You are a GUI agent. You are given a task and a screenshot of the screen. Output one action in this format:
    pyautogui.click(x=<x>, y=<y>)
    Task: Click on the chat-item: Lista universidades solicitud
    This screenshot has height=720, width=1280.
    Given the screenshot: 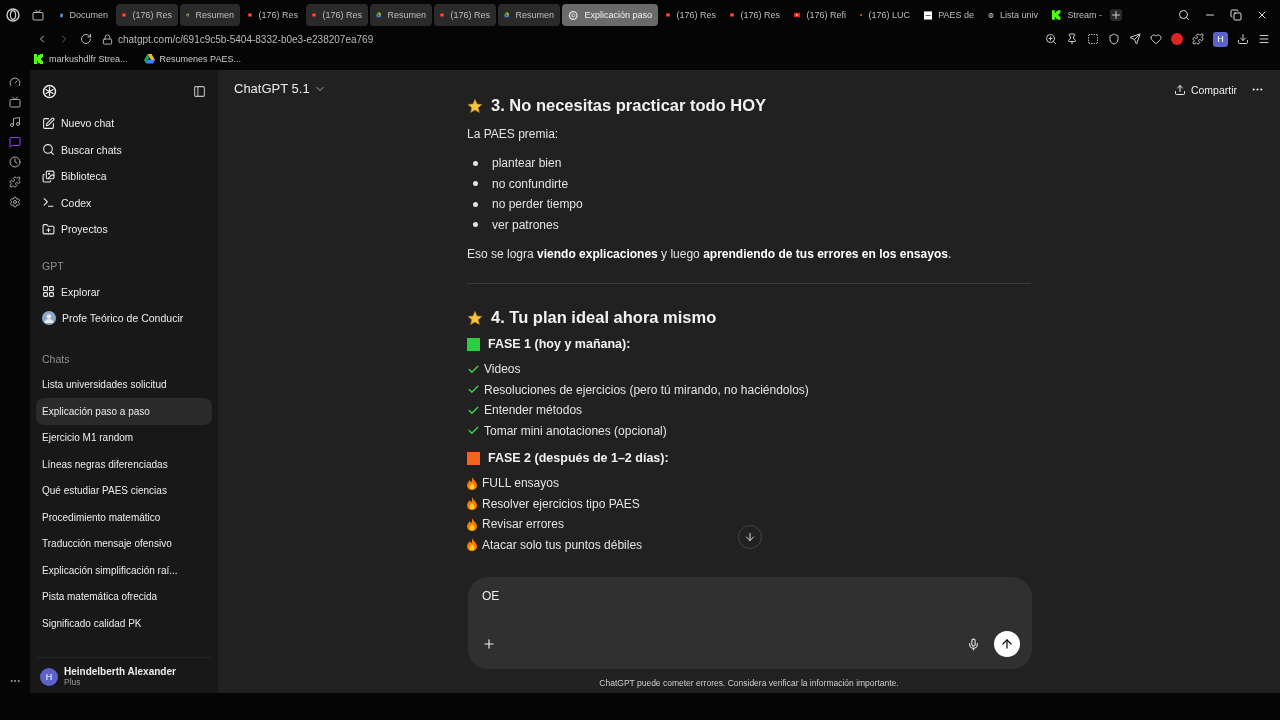 What is the action you would take?
    pyautogui.click(x=124, y=384)
    